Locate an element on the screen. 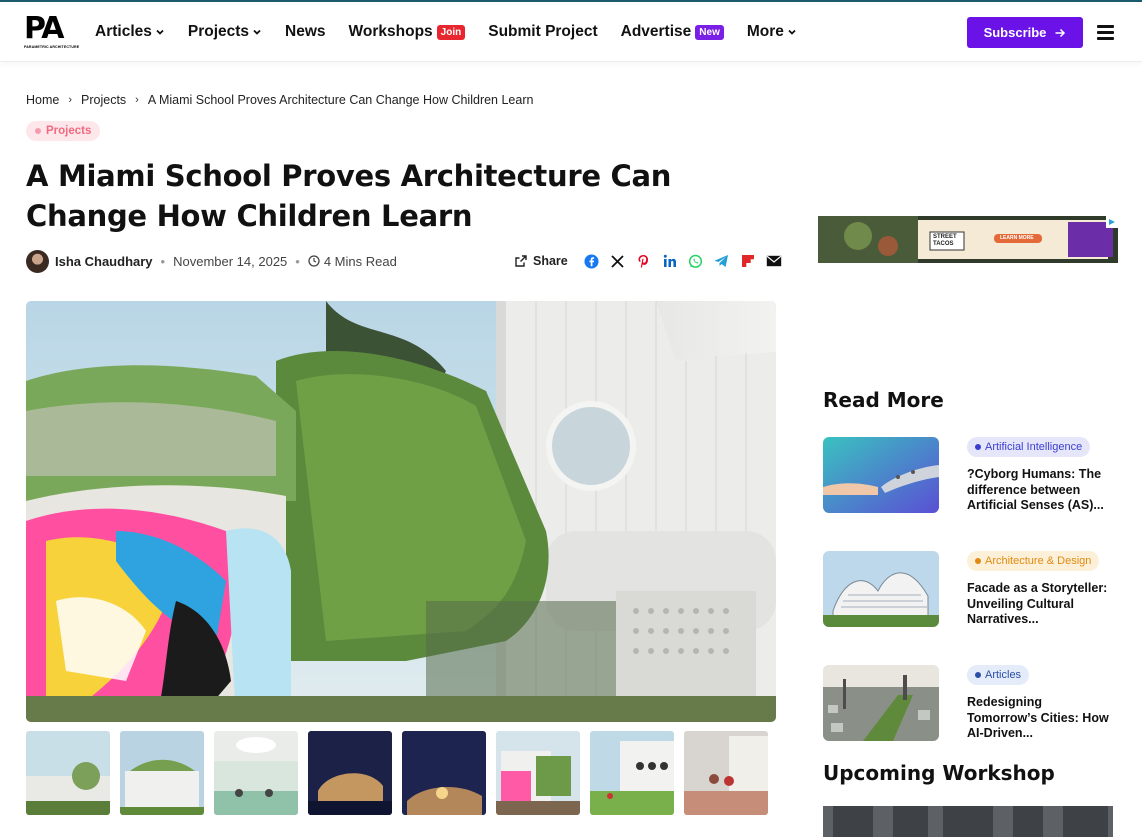  nav-projects: Projects is located at coordinates (225, 32).